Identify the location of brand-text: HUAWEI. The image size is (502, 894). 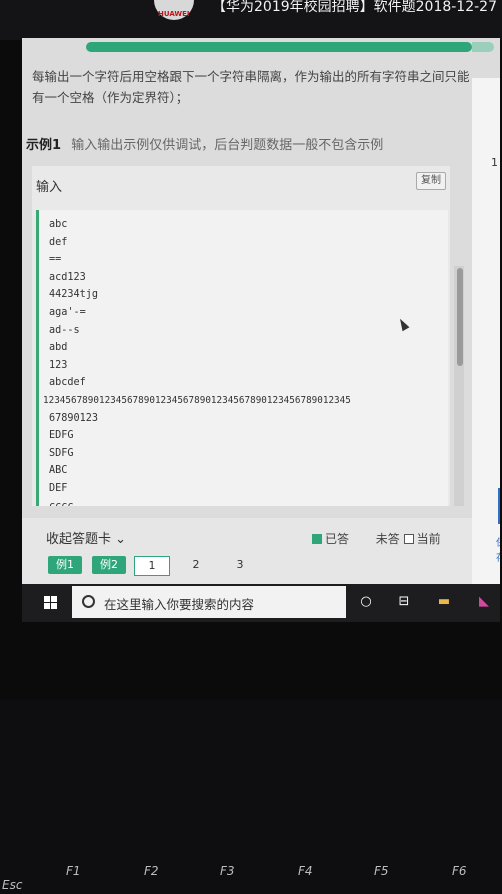
(174, 14).